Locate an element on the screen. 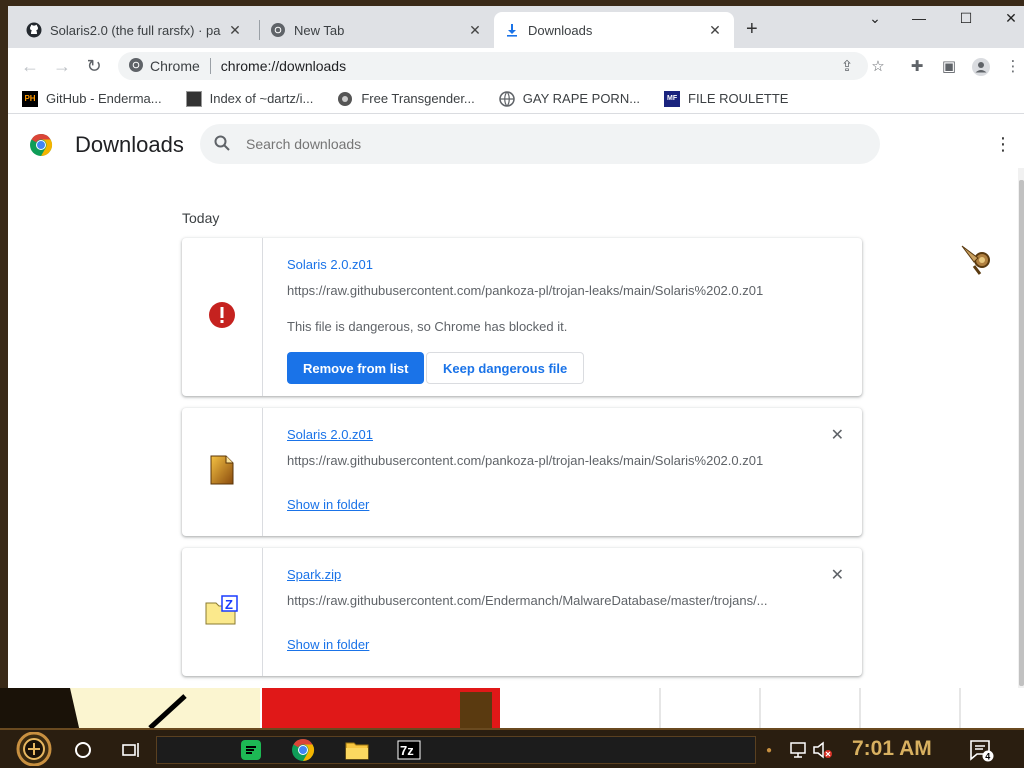  downloads-header: Downloads ⋮ is located at coordinates (516, 144).